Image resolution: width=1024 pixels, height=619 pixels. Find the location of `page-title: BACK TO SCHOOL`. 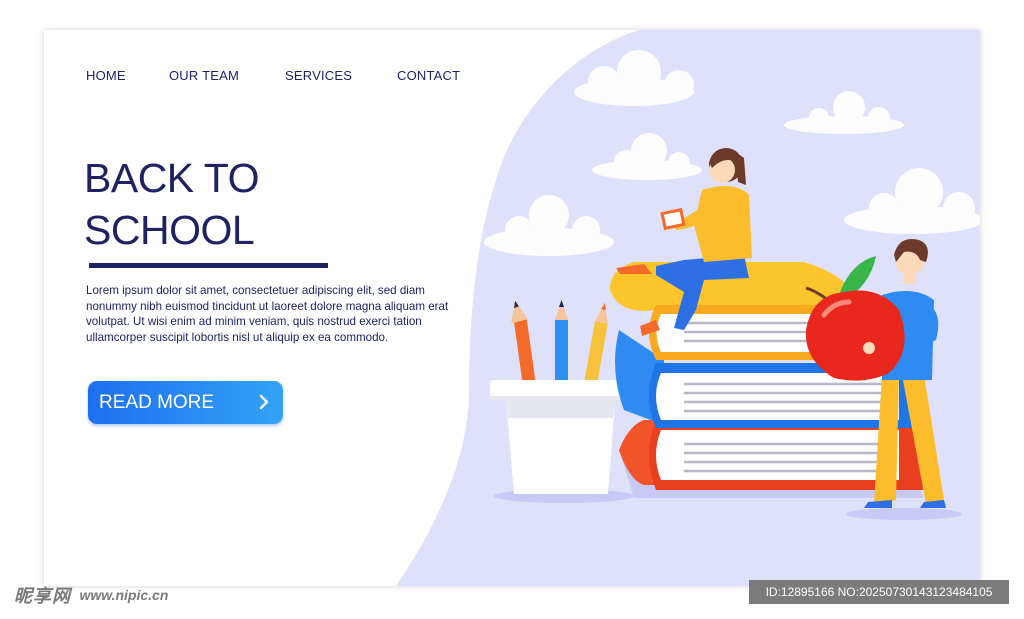

page-title: BACK TO SCHOOL is located at coordinates (172, 204).